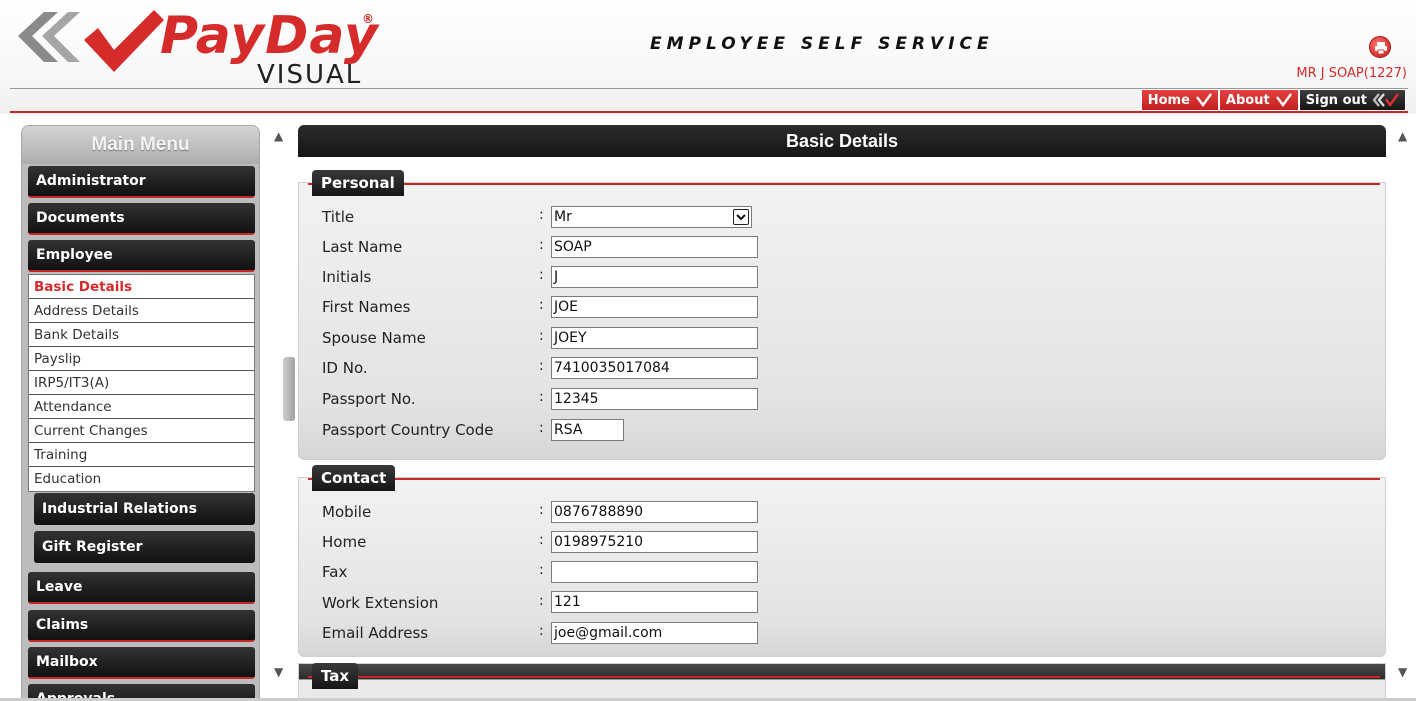  What do you see at coordinates (654, 368) in the screenshot?
I see `id-number-input: 7410035017084` at bounding box center [654, 368].